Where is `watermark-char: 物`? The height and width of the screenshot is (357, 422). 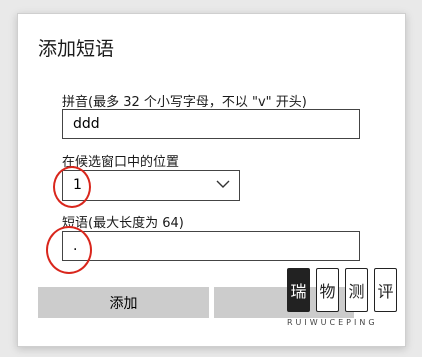
watermark-char: 物 is located at coordinates (327, 290).